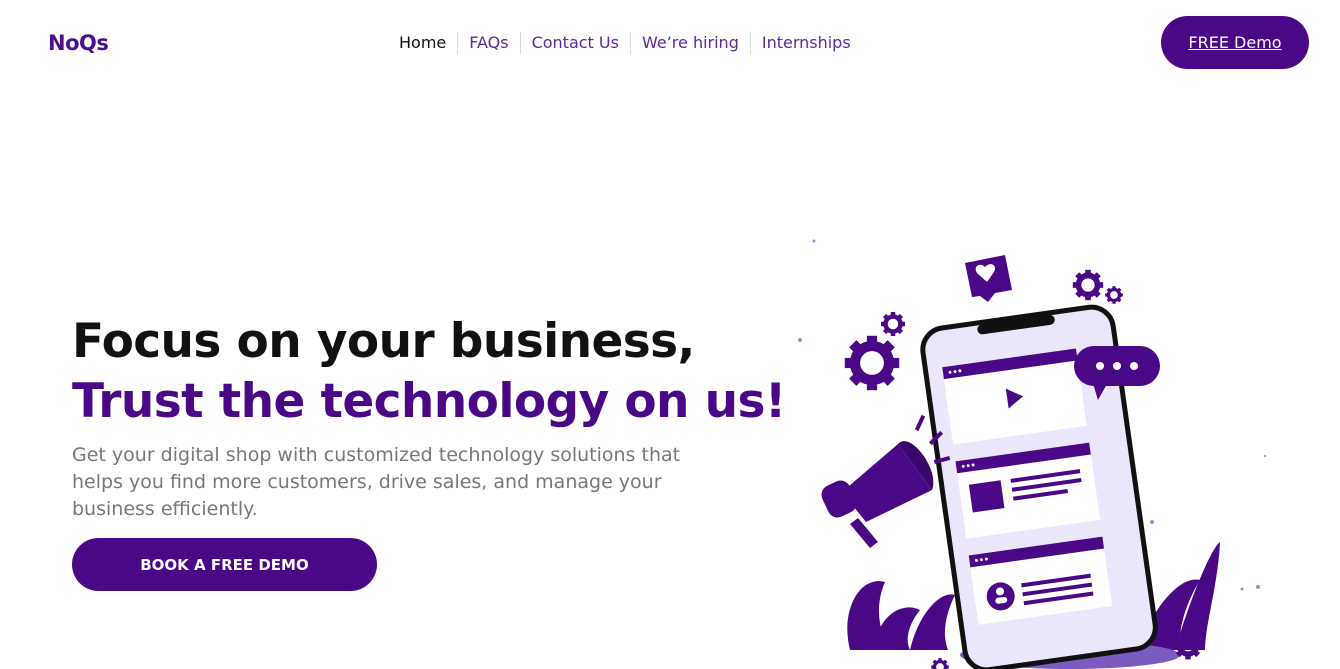 The height and width of the screenshot is (669, 1340). I want to click on hero-title-line1: Focus on your business,, so click(383, 341).